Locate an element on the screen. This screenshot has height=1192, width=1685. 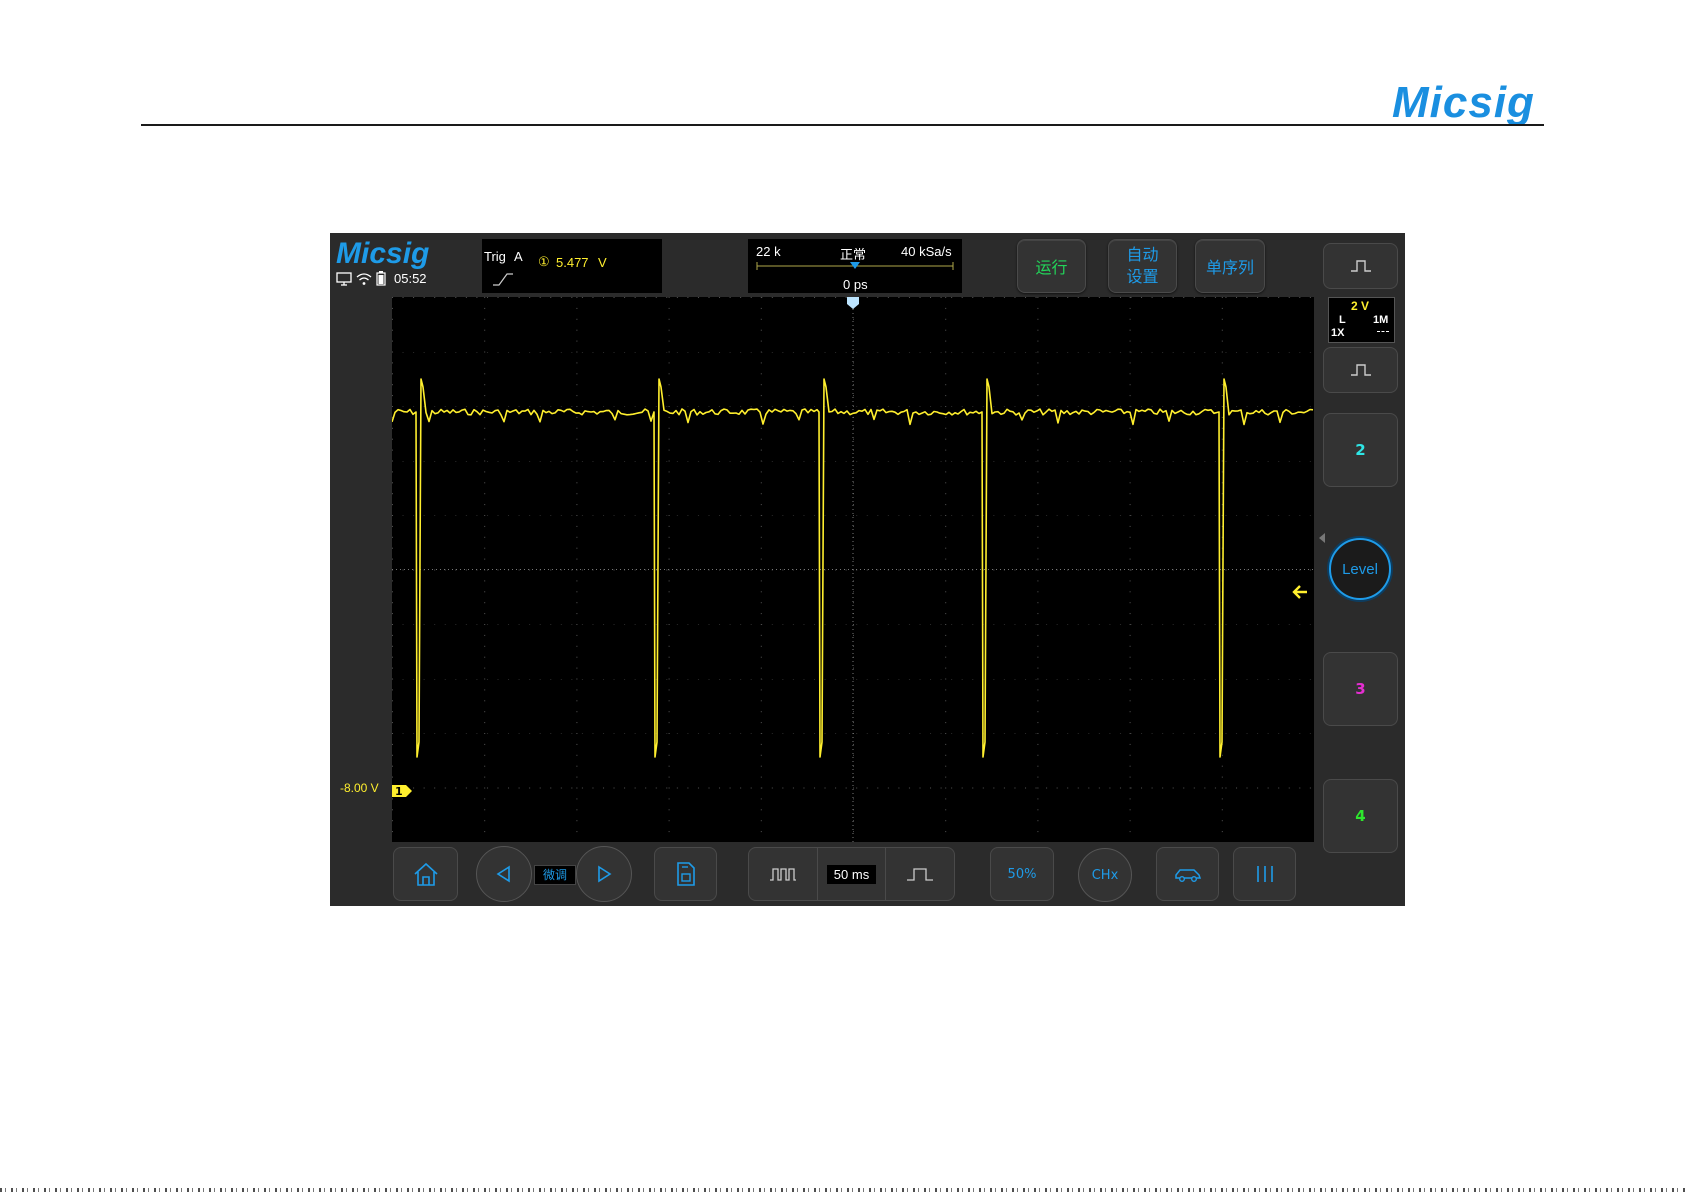
run-button: 运行 is located at coordinates (1051, 266).